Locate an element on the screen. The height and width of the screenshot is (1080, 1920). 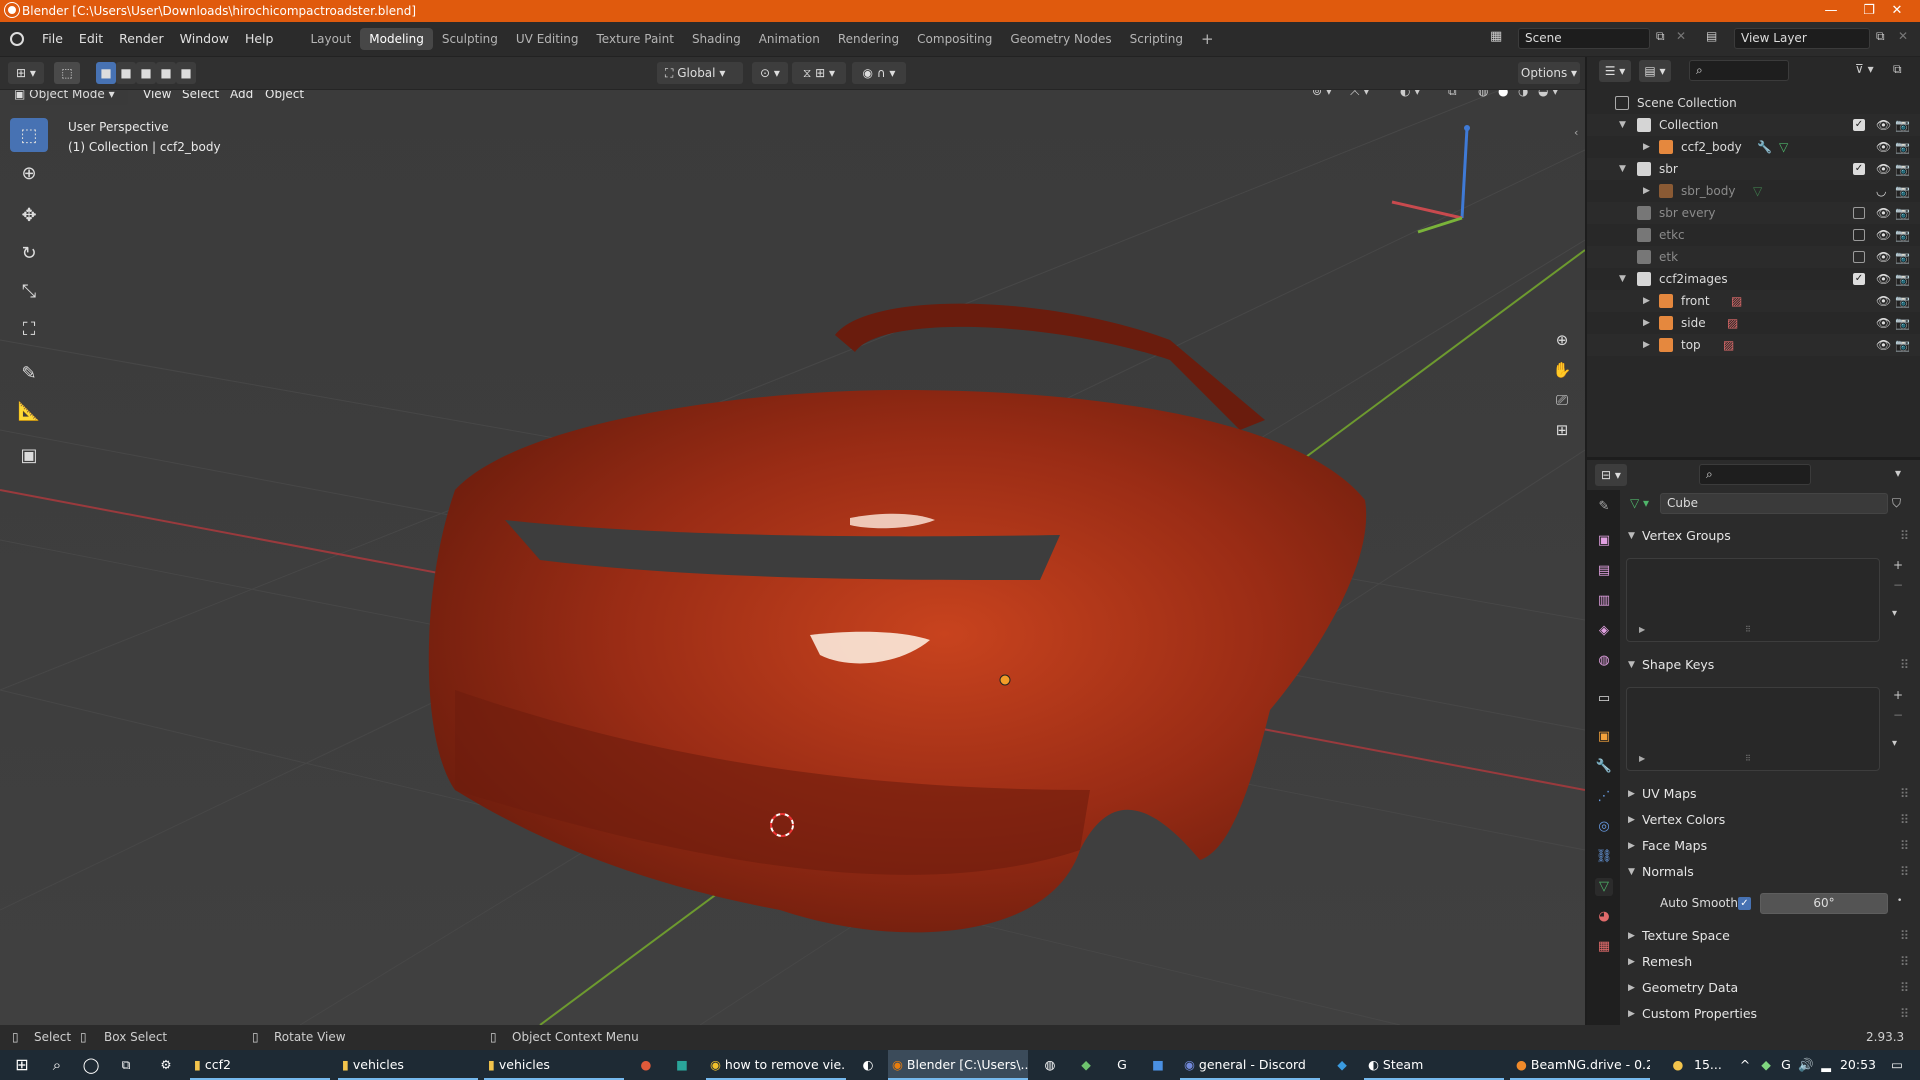
outliner-row: ▶ front ▨ 👁 📷 is located at coordinates (1753, 301).